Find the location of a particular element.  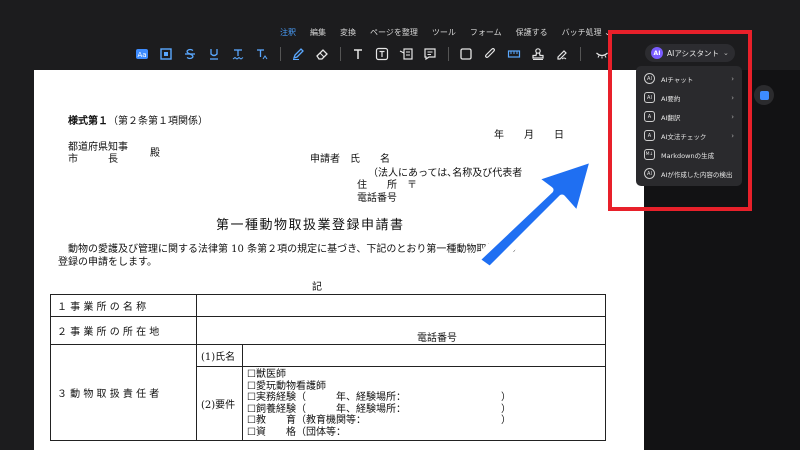

callout-icon is located at coordinates (406, 54).